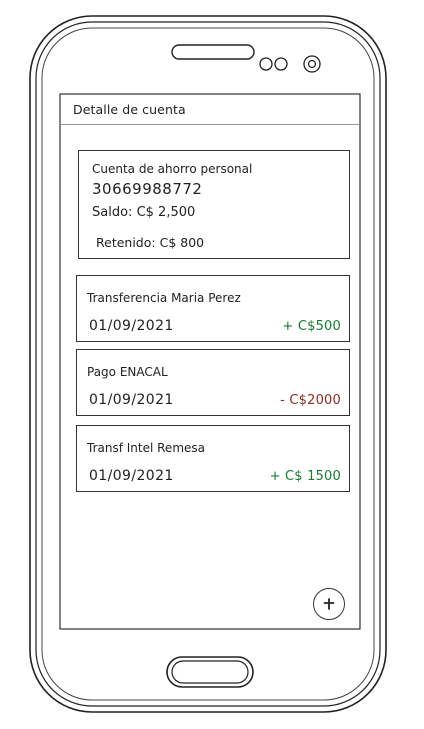 The width and height of the screenshot is (424, 729). Describe the element at coordinates (310, 400) in the screenshot. I see `transaction-amount: - C$2000` at that location.